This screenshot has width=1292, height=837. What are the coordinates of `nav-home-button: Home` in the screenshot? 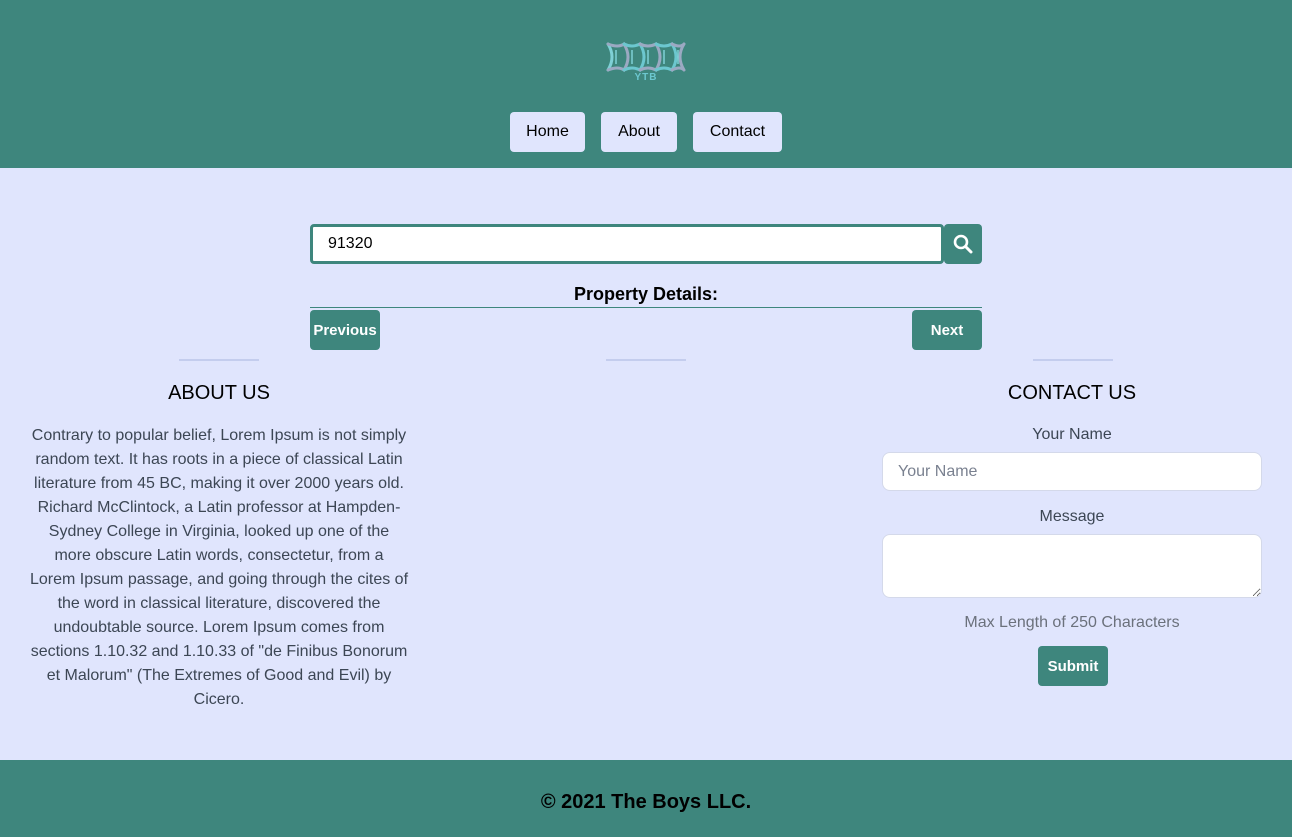 It's located at (547, 132).